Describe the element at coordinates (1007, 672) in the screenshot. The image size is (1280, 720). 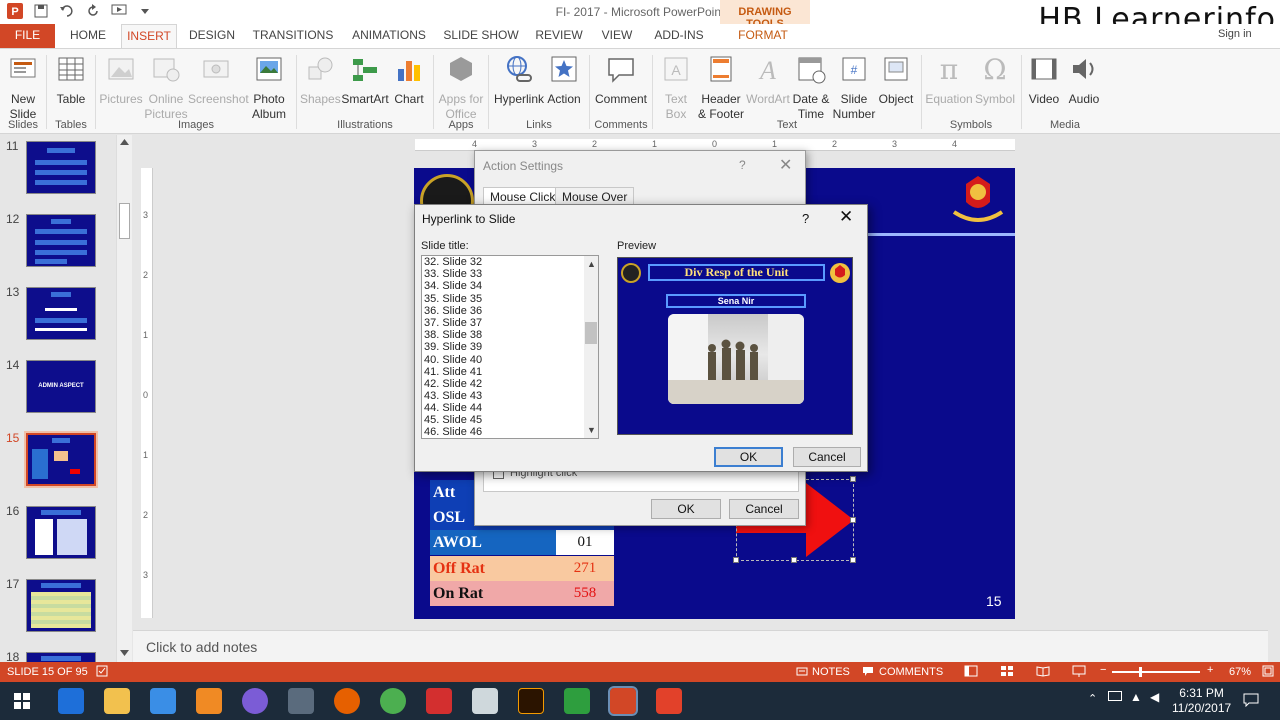
I see `slide-sorter-icon` at that location.